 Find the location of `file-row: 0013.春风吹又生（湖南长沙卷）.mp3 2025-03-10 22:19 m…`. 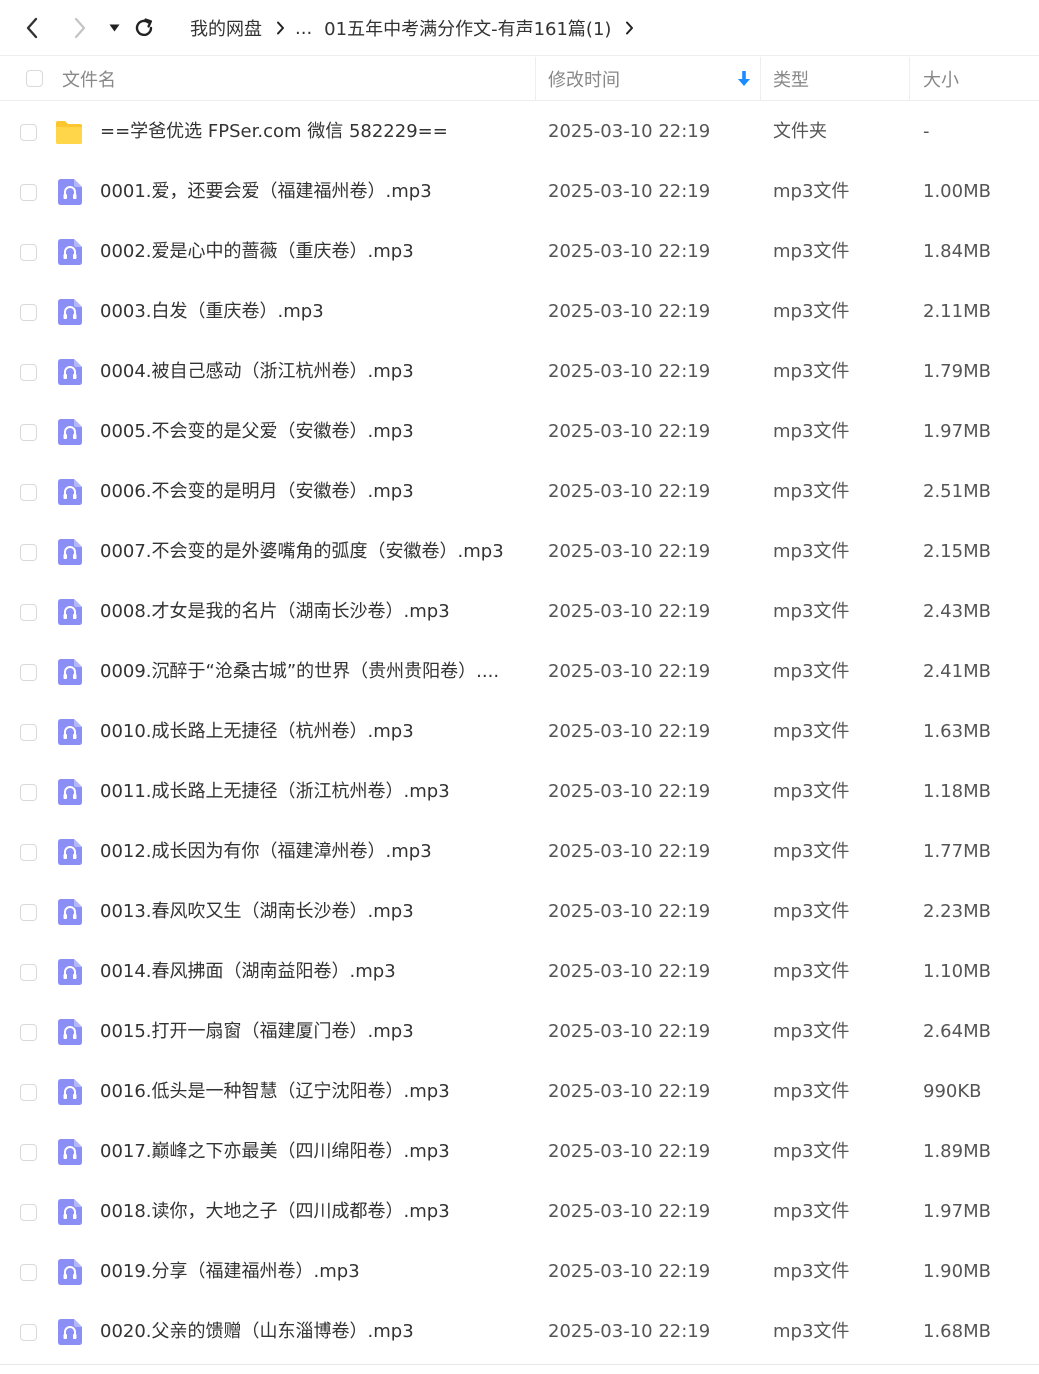

file-row: 0013.春风吹又生（湖南长沙卷）.mp3 2025-03-10 22:19 m… is located at coordinates (519, 912).